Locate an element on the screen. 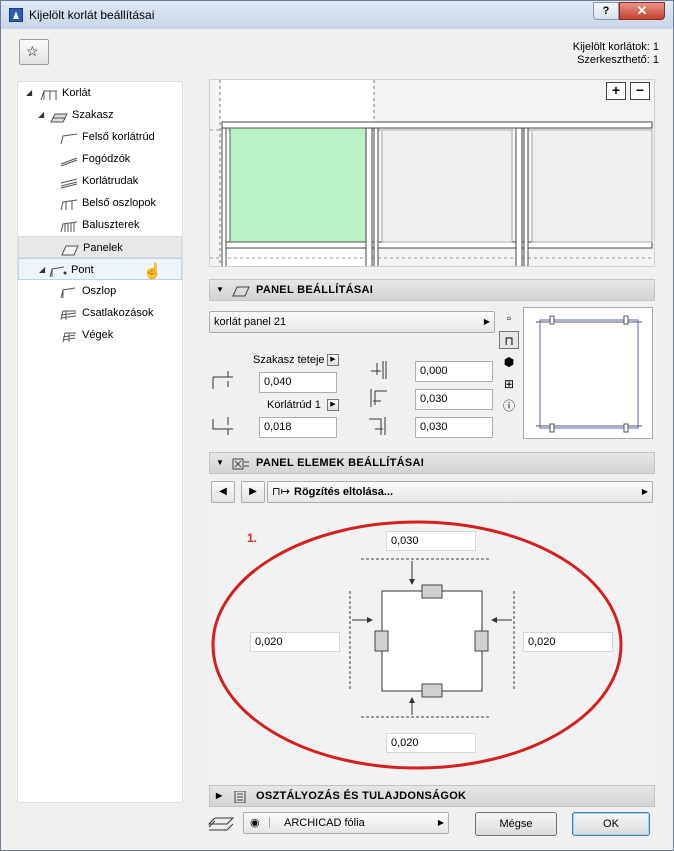 This screenshot has height=851, width=674. classification-header: ▶ OSZTÁLYOZÁS ÉS TULAJDONSÁGOK is located at coordinates (432, 796).